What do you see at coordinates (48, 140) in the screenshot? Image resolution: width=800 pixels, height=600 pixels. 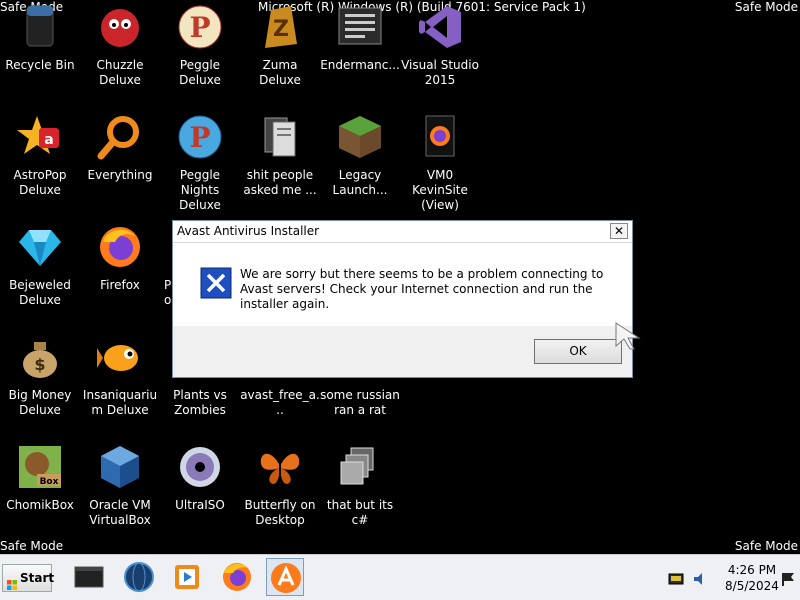 I see `svg-text: a` at bounding box center [48, 140].